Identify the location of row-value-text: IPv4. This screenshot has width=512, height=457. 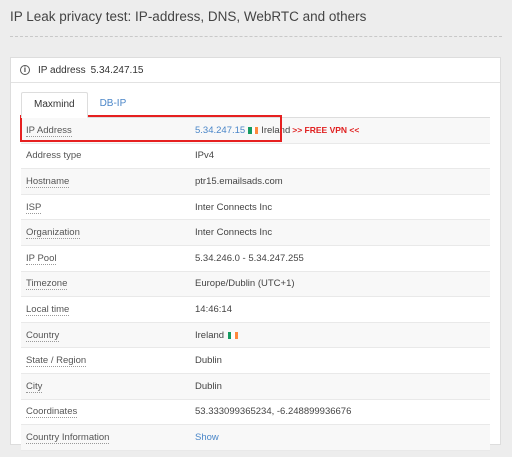
(205, 156).